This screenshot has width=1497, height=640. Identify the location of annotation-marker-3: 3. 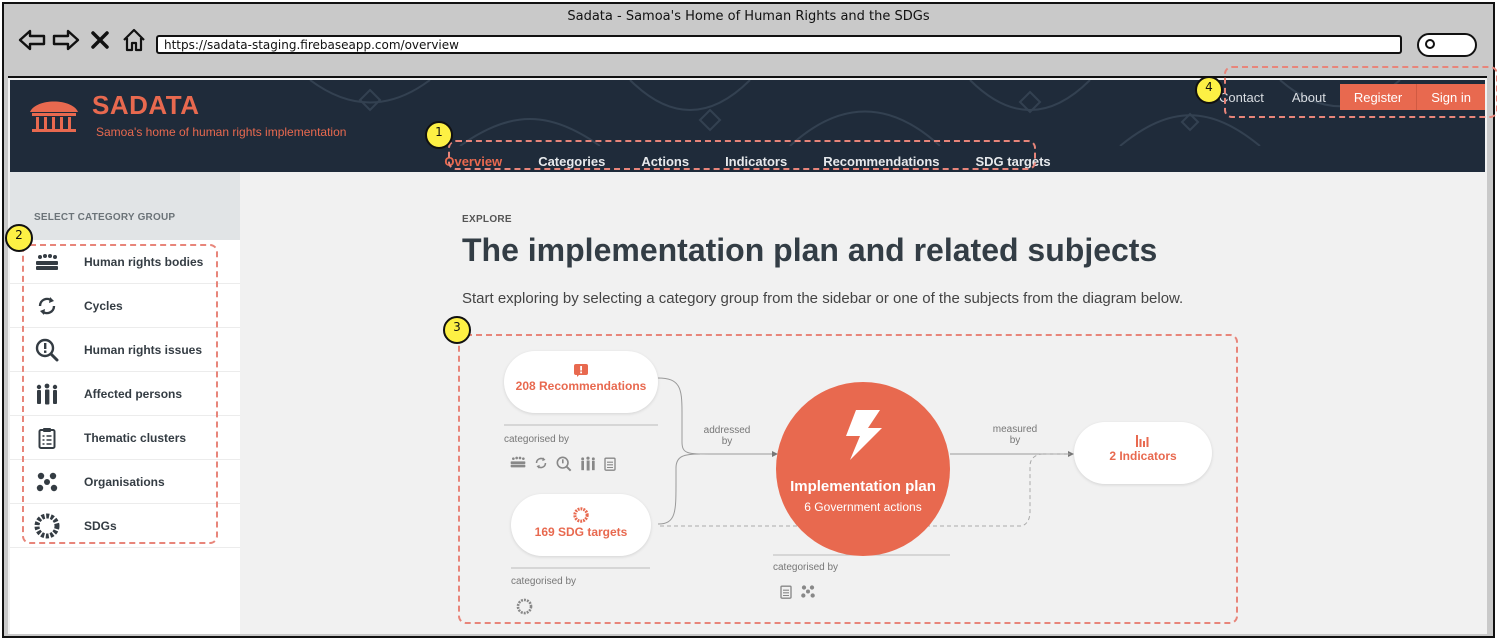
(457, 330).